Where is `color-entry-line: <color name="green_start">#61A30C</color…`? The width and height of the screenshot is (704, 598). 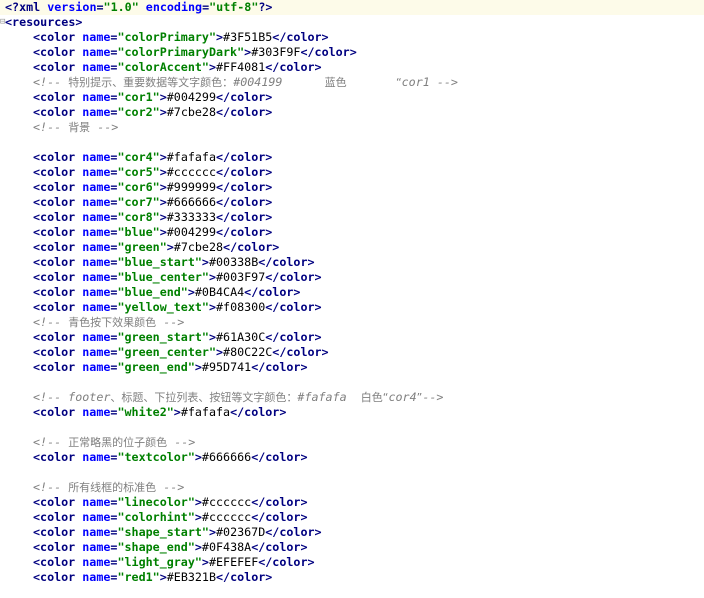 color-entry-line: <color name="green_start">#61A30C</color… is located at coordinates (352, 337).